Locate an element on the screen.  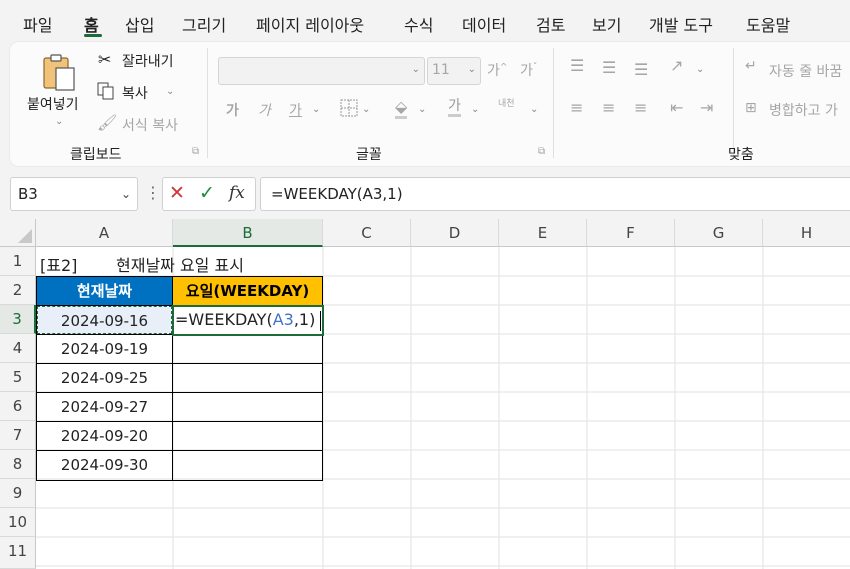
active-cell-b3: =WEEKDAY(A3,1) is located at coordinates (248, 320).